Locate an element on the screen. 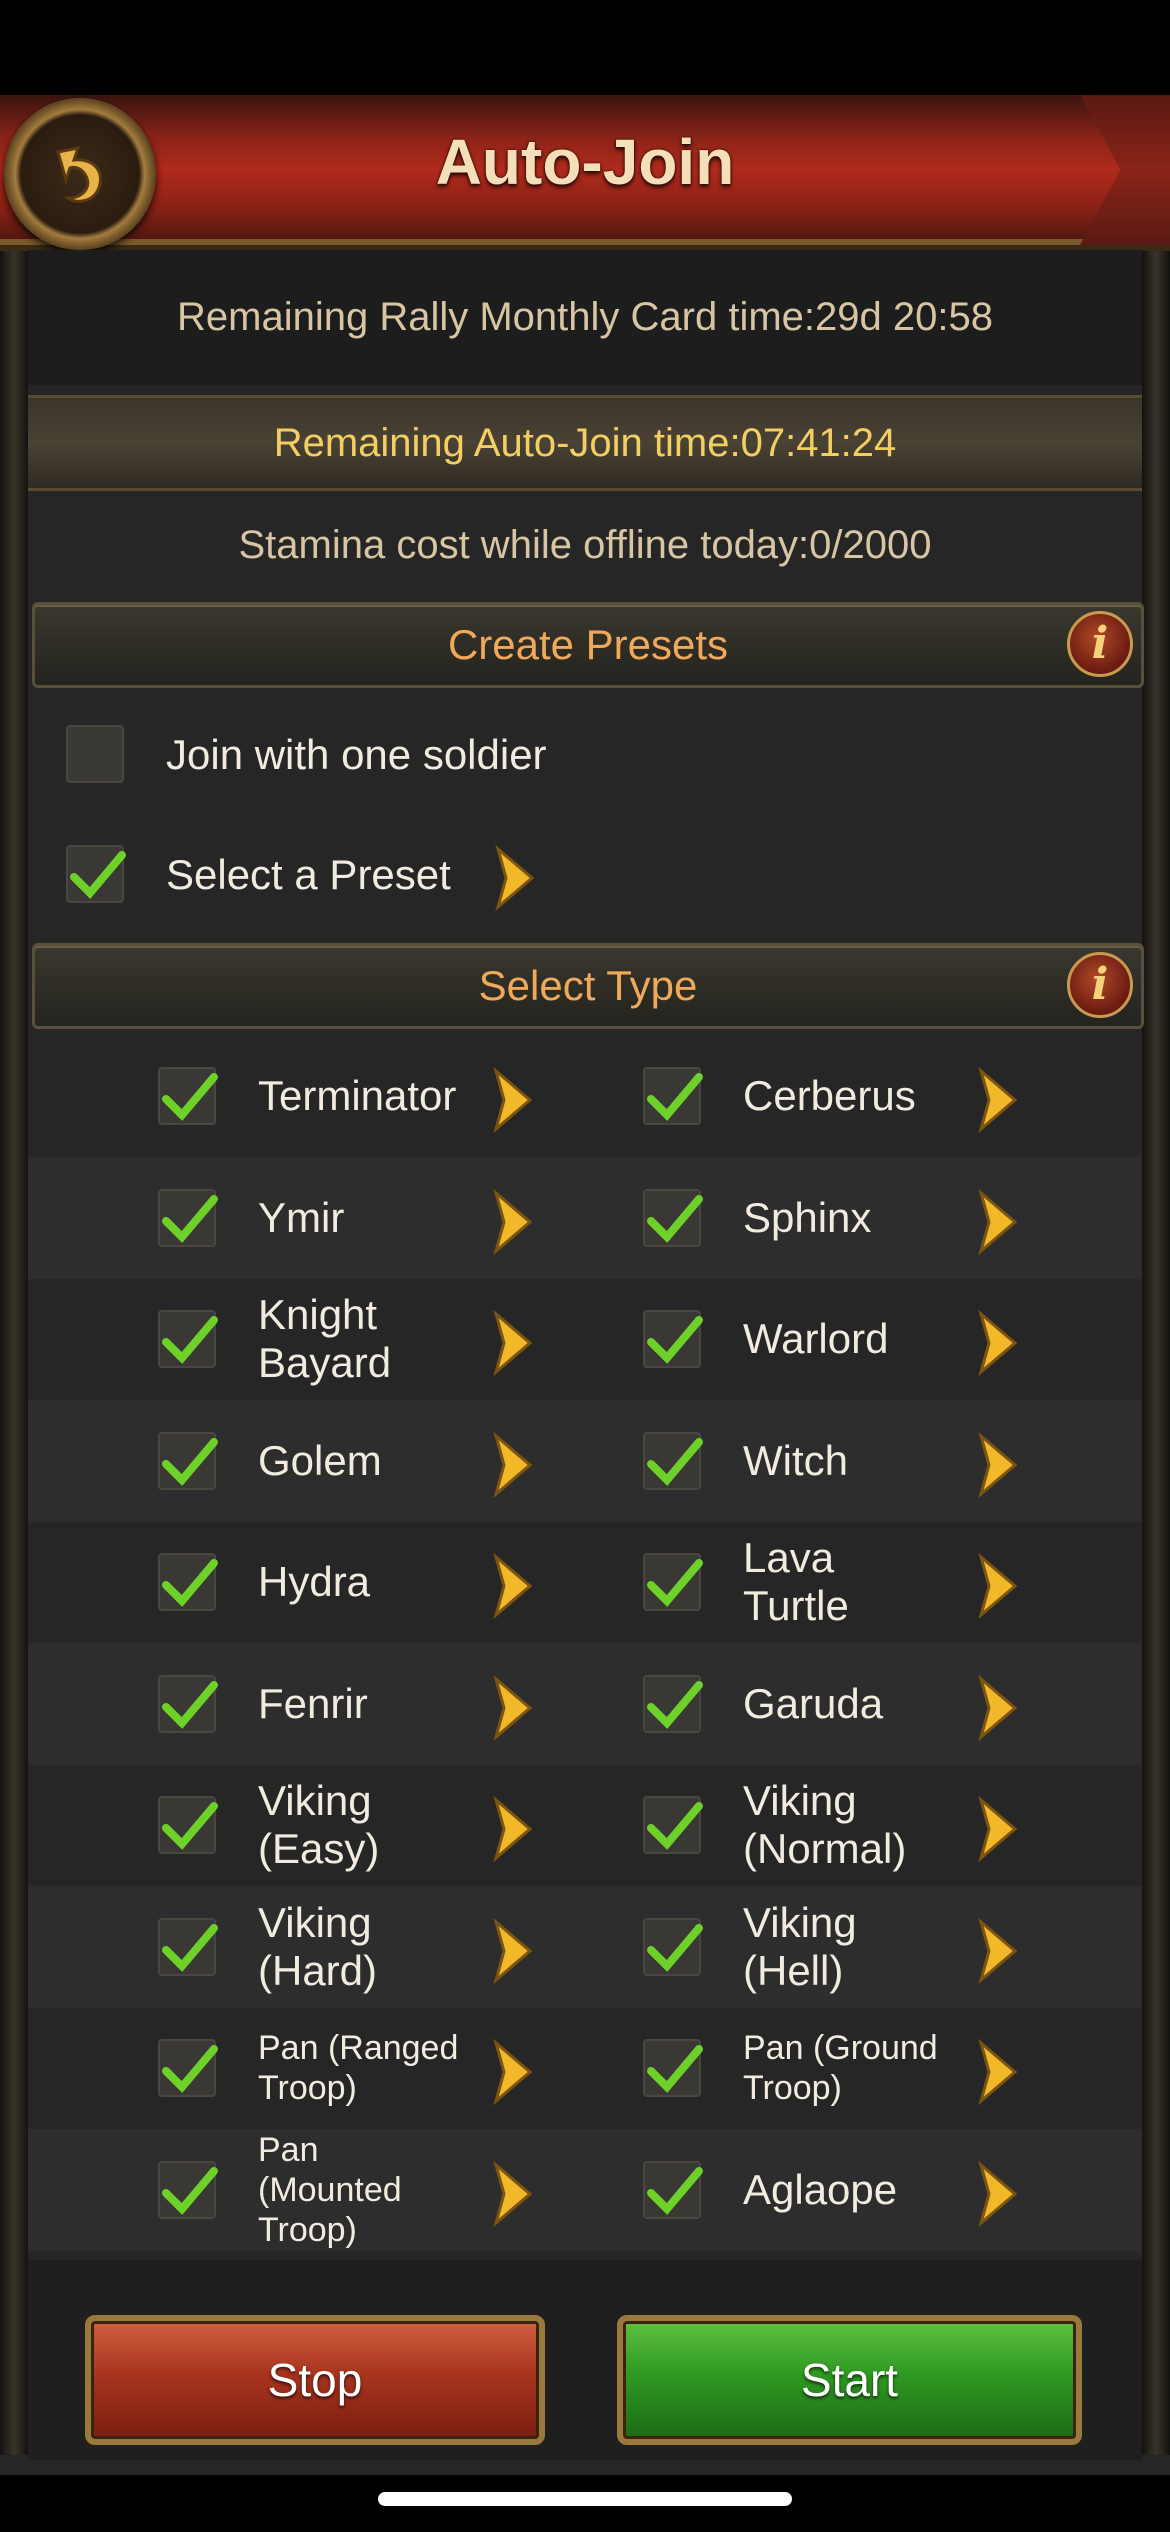 This screenshot has height=2532, width=1170. back-arrow-icon is located at coordinates (79, 174).